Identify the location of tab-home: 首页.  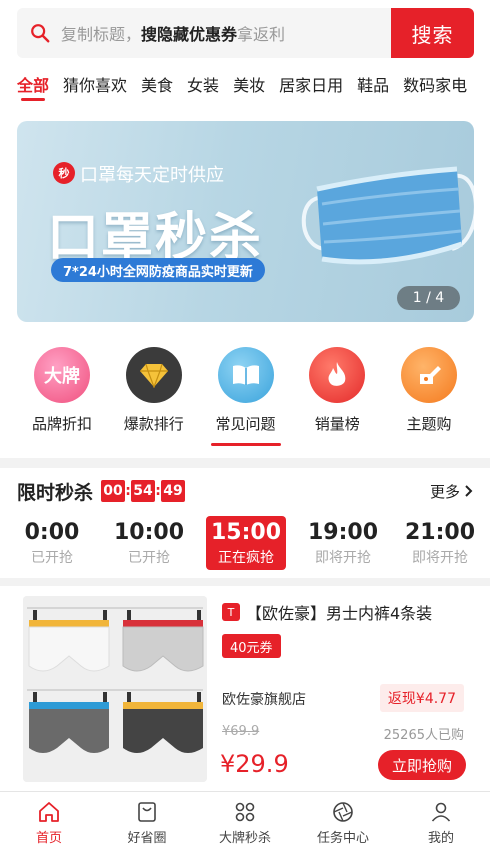
(49, 822).